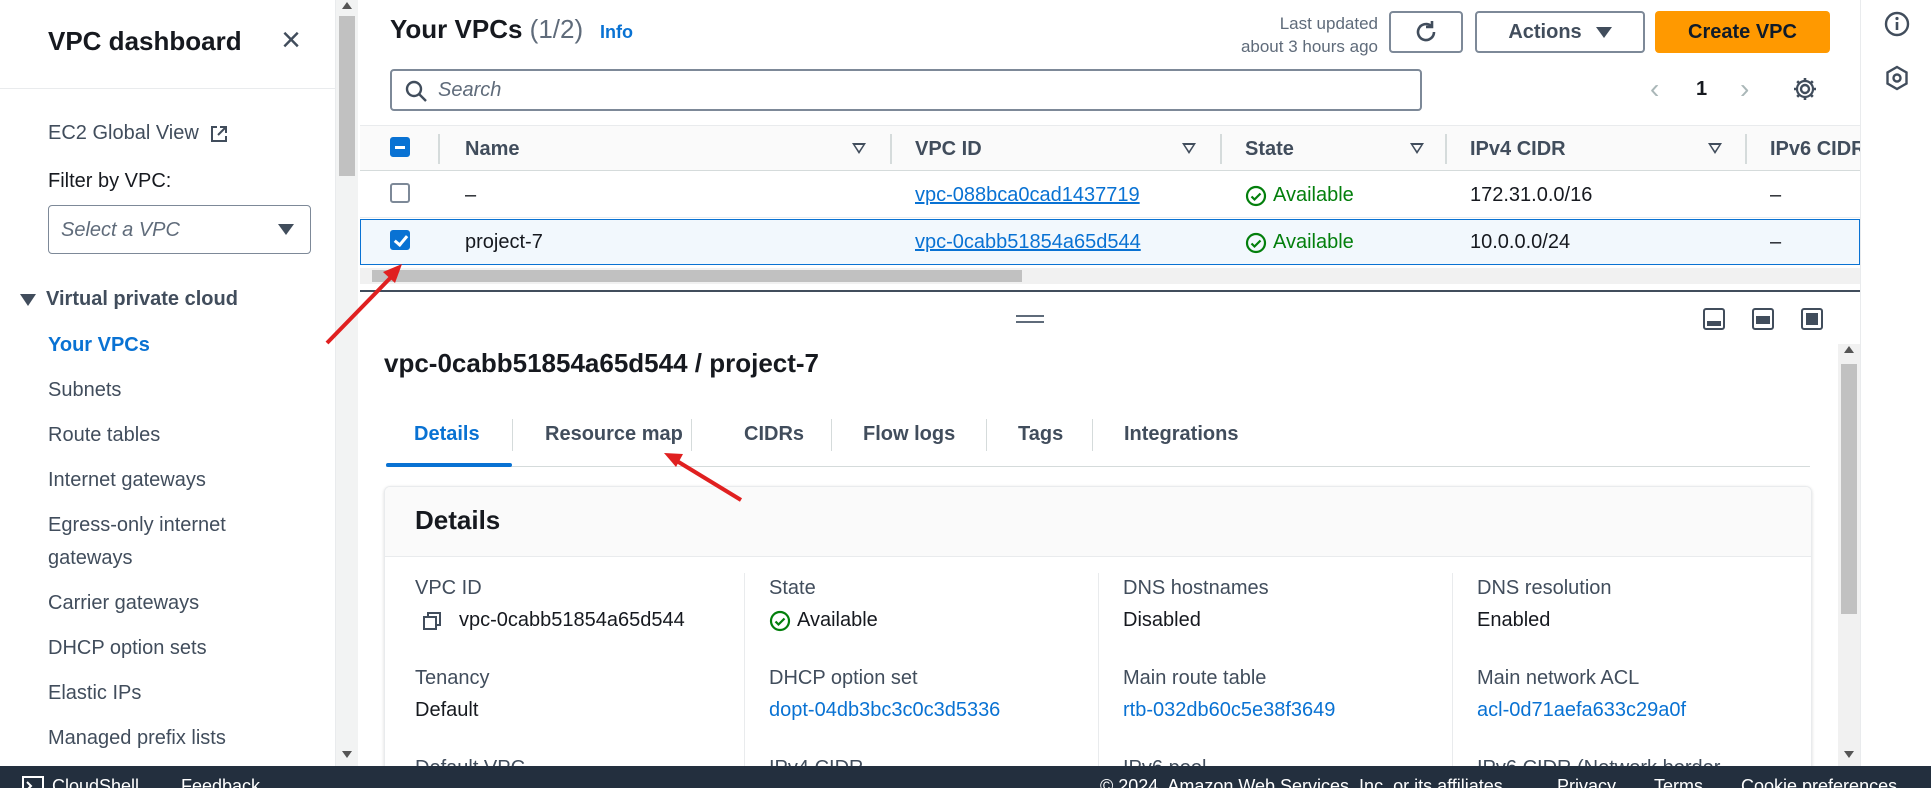  Describe the element at coordinates (1812, 319) in the screenshot. I see `split-full-icon` at that location.